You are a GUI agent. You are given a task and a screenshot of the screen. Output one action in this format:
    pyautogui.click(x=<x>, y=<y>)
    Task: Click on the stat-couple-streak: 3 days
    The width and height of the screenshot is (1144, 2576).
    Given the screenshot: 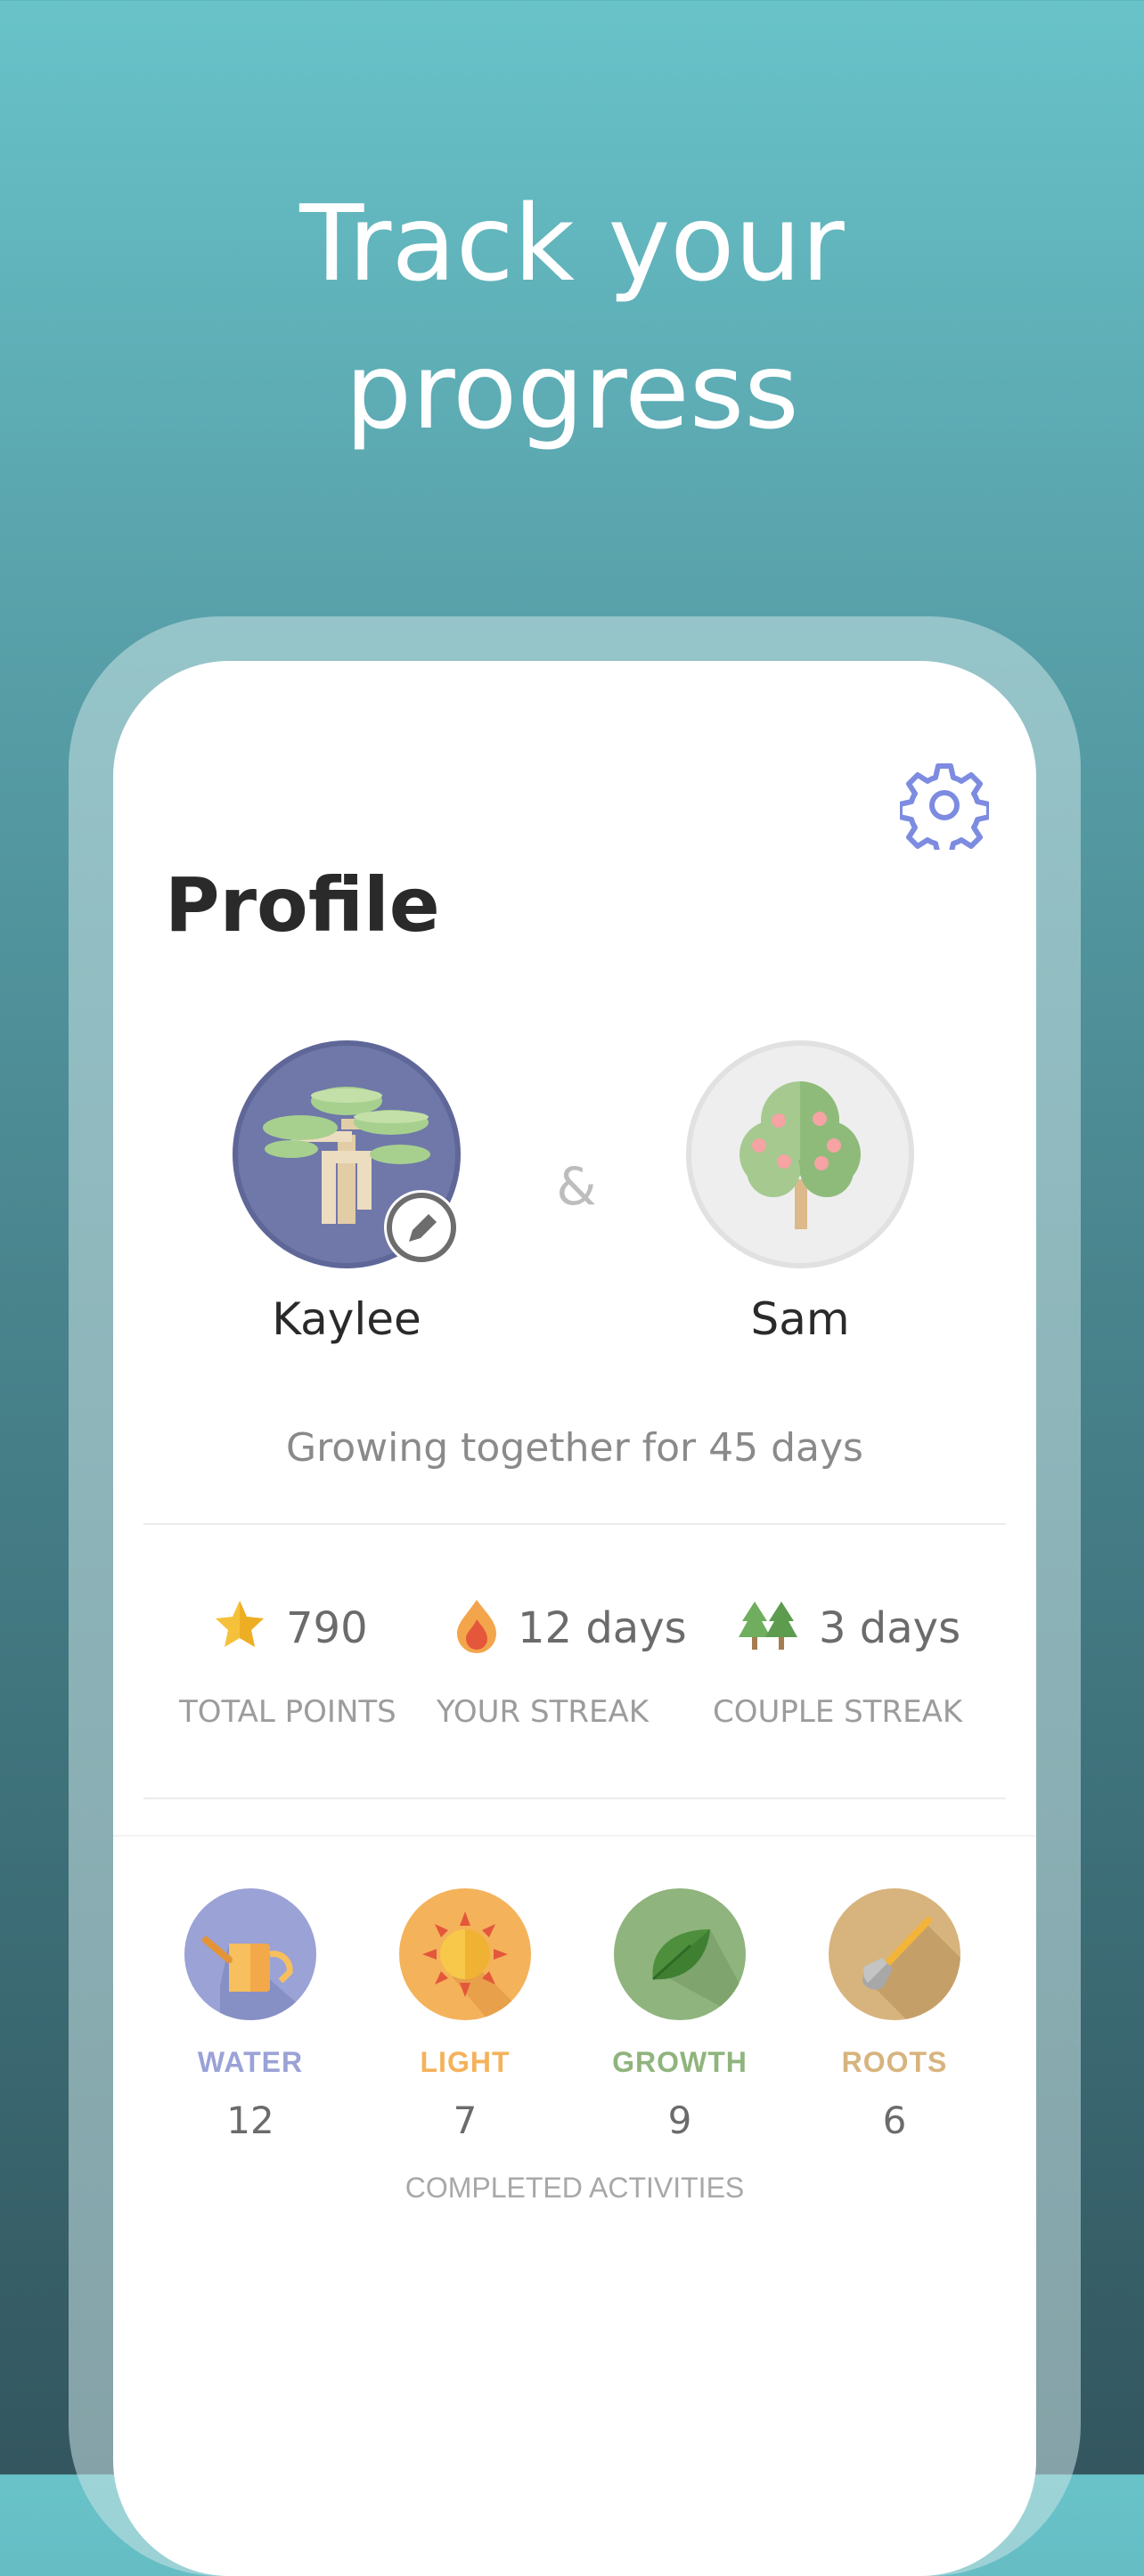 What is the action you would take?
    pyautogui.click(x=870, y=1629)
    